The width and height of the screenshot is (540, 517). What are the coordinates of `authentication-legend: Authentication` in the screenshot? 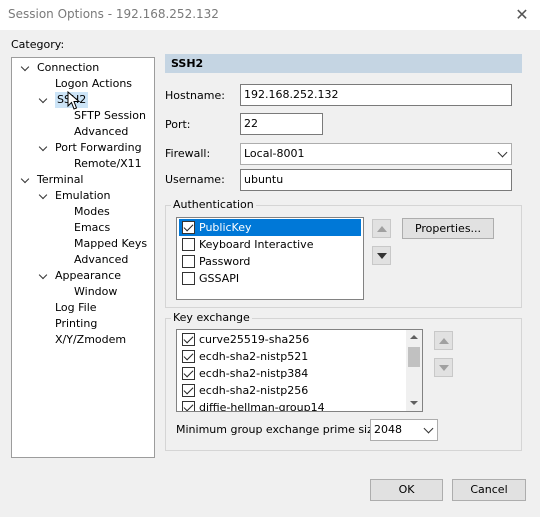 It's located at (213, 205).